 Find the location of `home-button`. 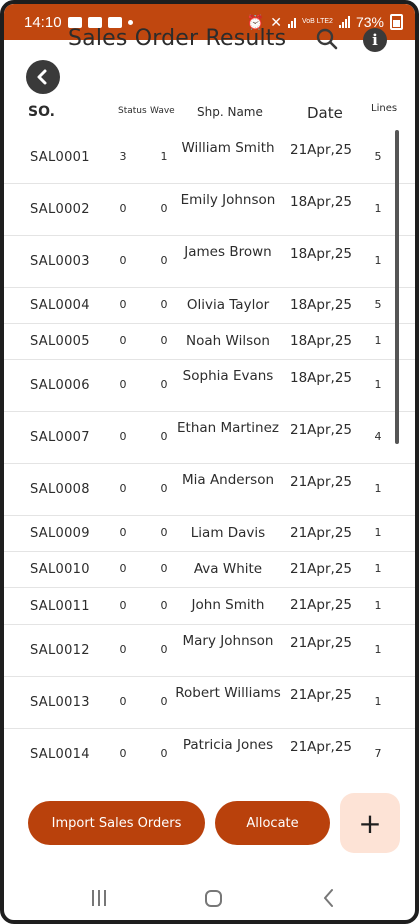

home-button is located at coordinates (213, 898).